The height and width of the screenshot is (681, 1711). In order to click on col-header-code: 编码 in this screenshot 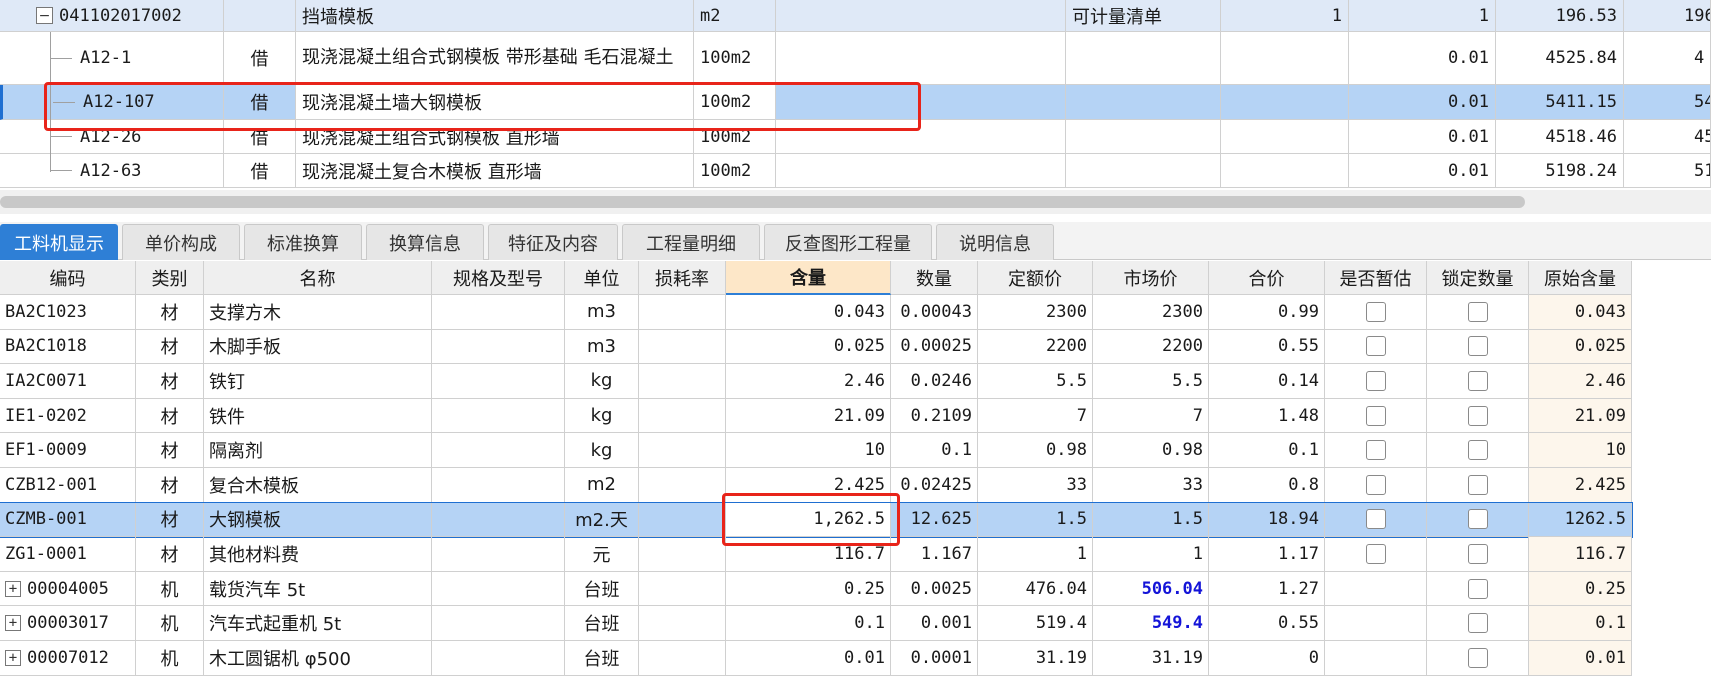, I will do `click(68, 278)`.